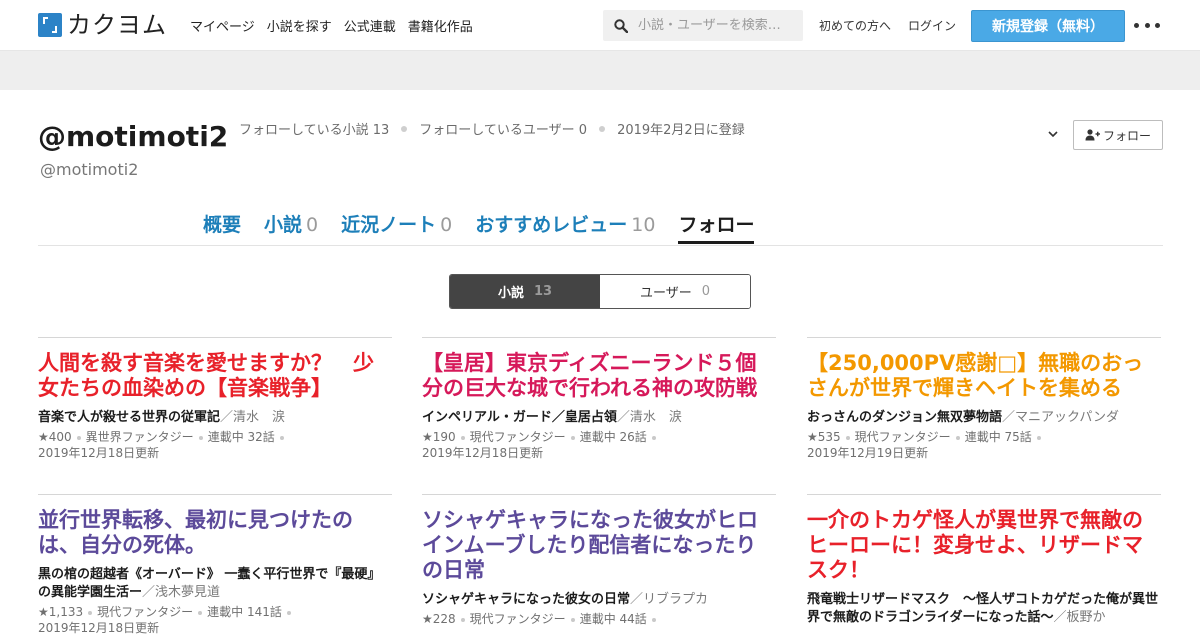 This screenshot has height=636, width=1200. What do you see at coordinates (904, 417) in the screenshot?
I see `catchphrase-text: おっさんのダンジョン無双夢物語` at bounding box center [904, 417].